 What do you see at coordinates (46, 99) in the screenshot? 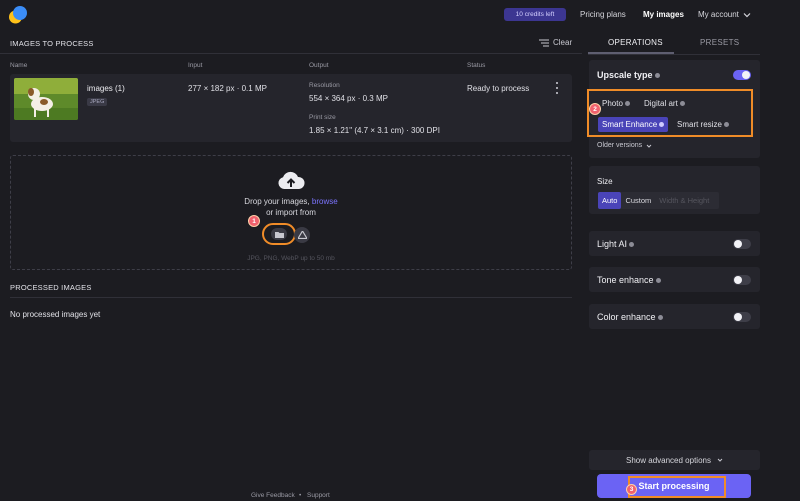
I see `image-thumbnail` at bounding box center [46, 99].